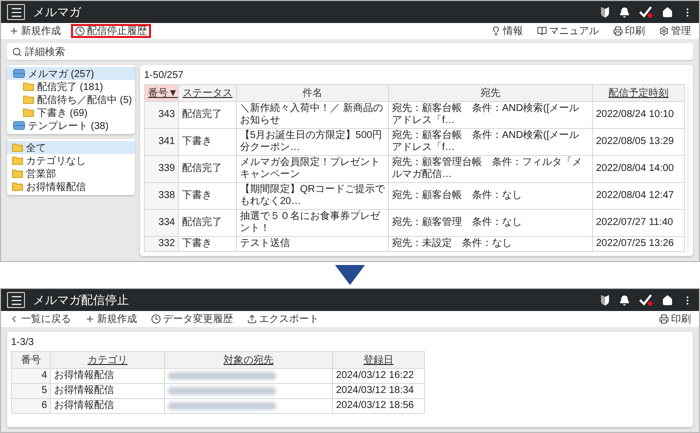 The width and height of the screenshot is (700, 433). What do you see at coordinates (490, 196) in the screenshot?
I see `table-cell: 宛先：顧客台帳 条件：なし` at bounding box center [490, 196].